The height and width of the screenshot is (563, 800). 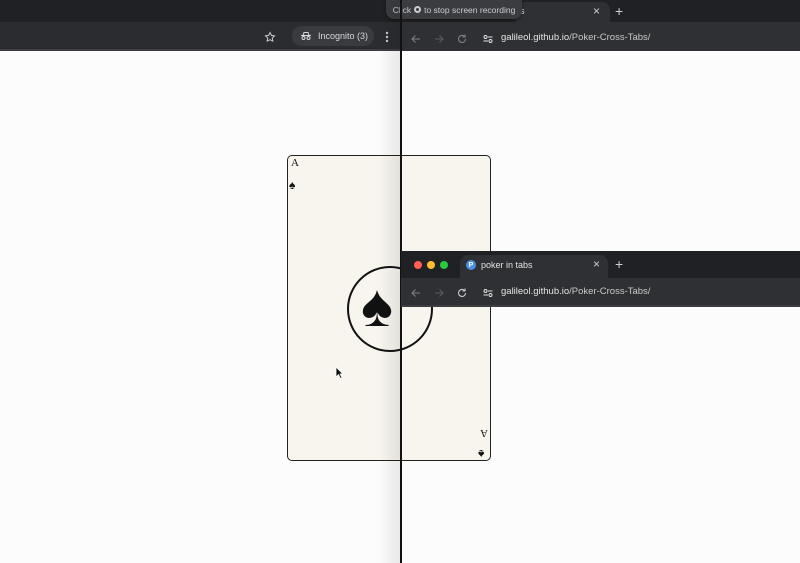 What do you see at coordinates (488, 38) in the screenshot?
I see `site-info-icon` at bounding box center [488, 38].